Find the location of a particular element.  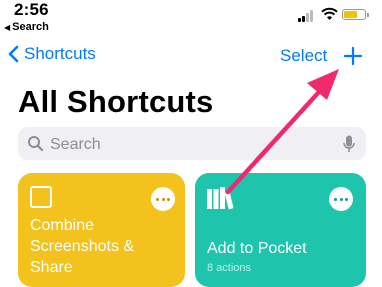

status-time: 2:56 is located at coordinates (31, 9).